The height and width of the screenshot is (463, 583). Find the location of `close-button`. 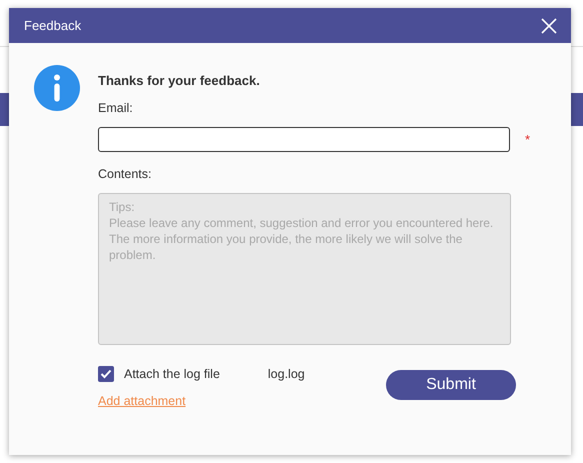

close-button is located at coordinates (549, 26).